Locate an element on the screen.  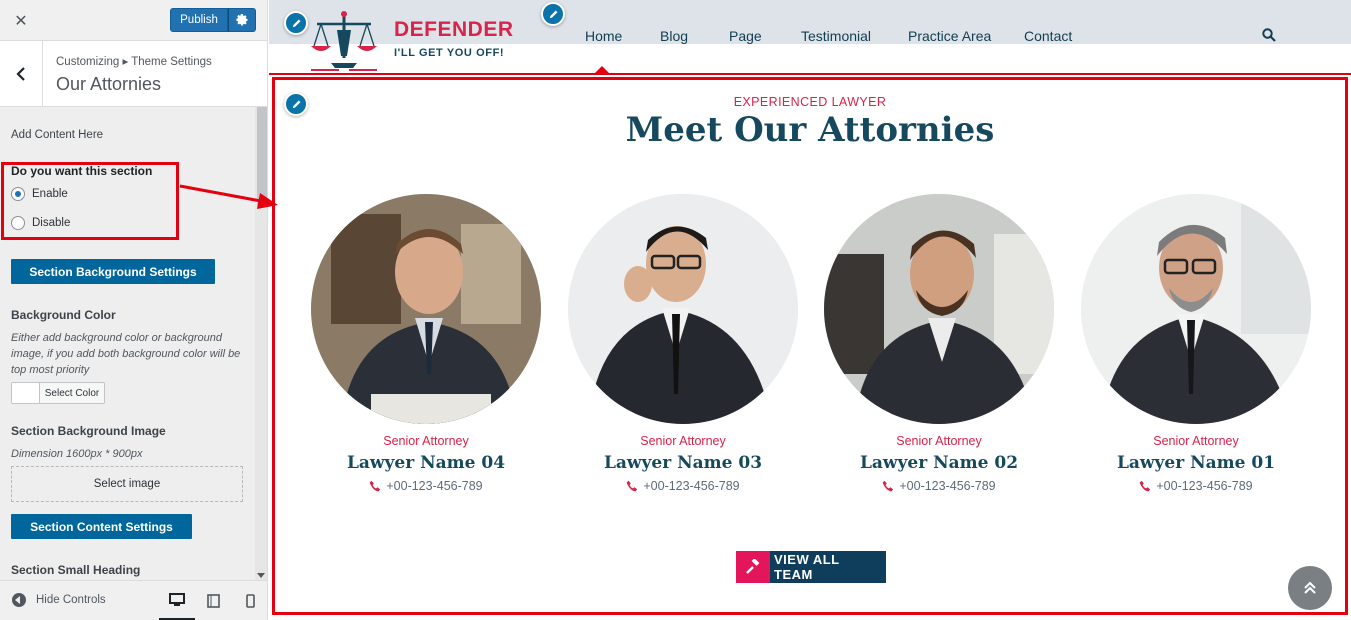
attorney-name: Lawyer Name 03 is located at coordinates (683, 463).